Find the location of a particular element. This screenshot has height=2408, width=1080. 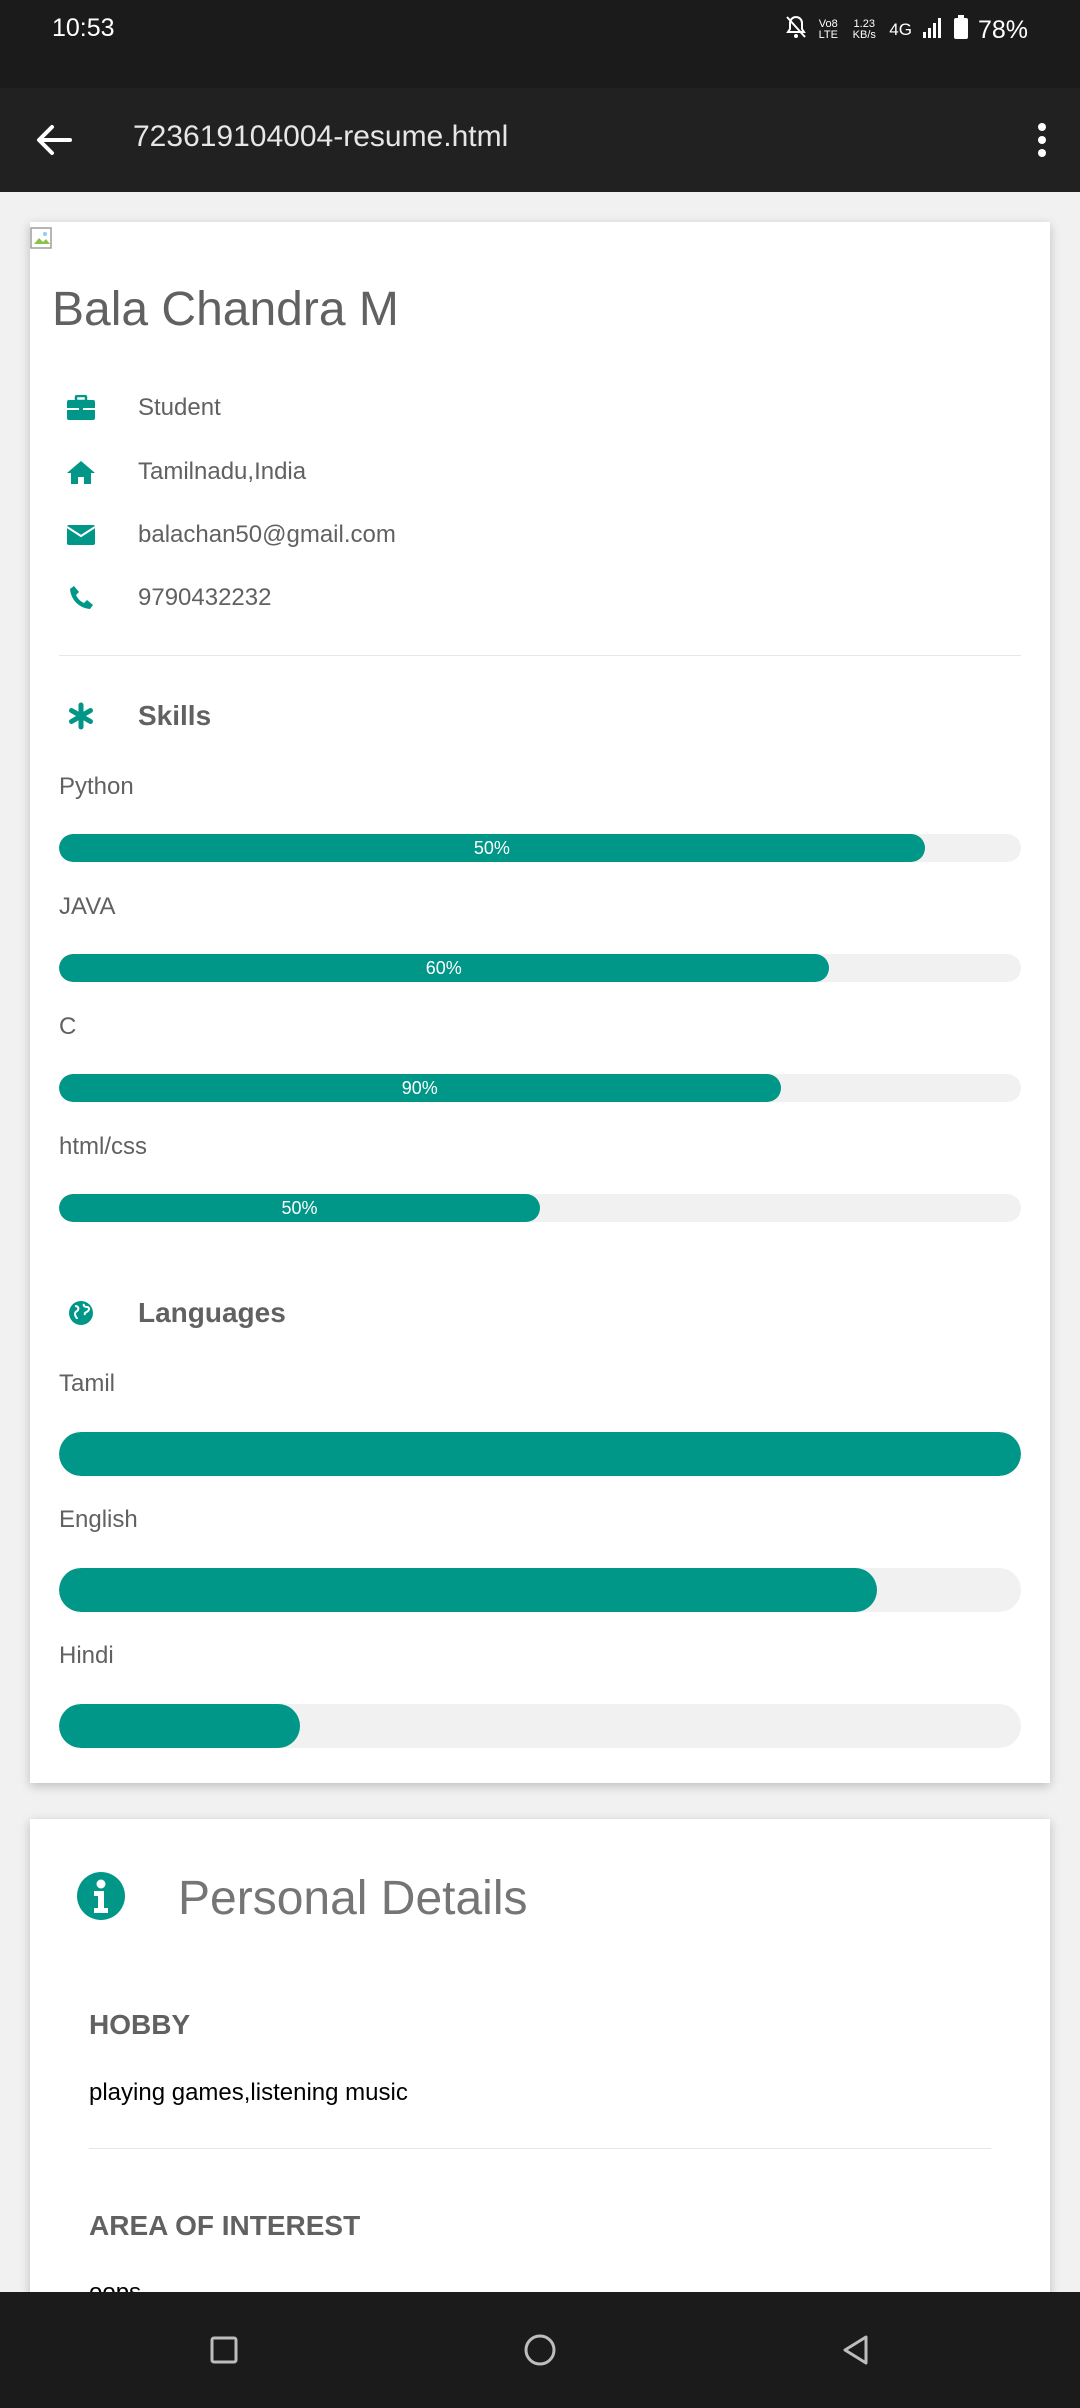

skill-bar: 90% is located at coordinates (540, 1088).